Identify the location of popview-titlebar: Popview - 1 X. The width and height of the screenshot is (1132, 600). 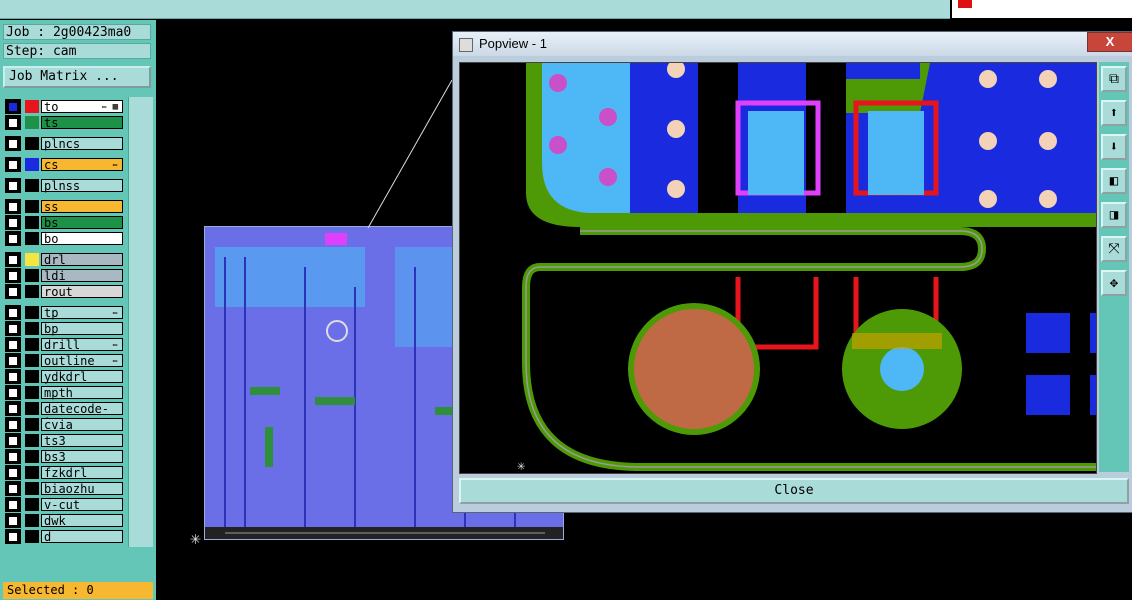
(792, 44).